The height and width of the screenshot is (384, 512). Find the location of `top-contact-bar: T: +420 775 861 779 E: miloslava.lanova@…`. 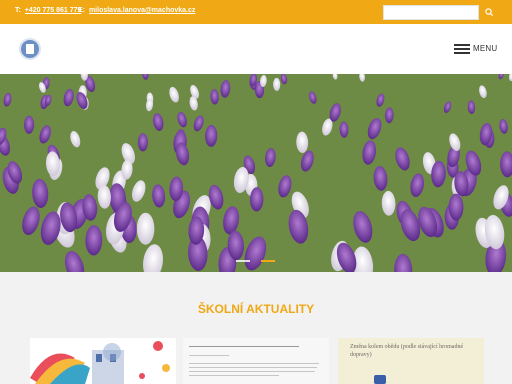

top-contact-bar: T: +420 775 861 779 E: miloslava.lanova@… is located at coordinates (256, 12).